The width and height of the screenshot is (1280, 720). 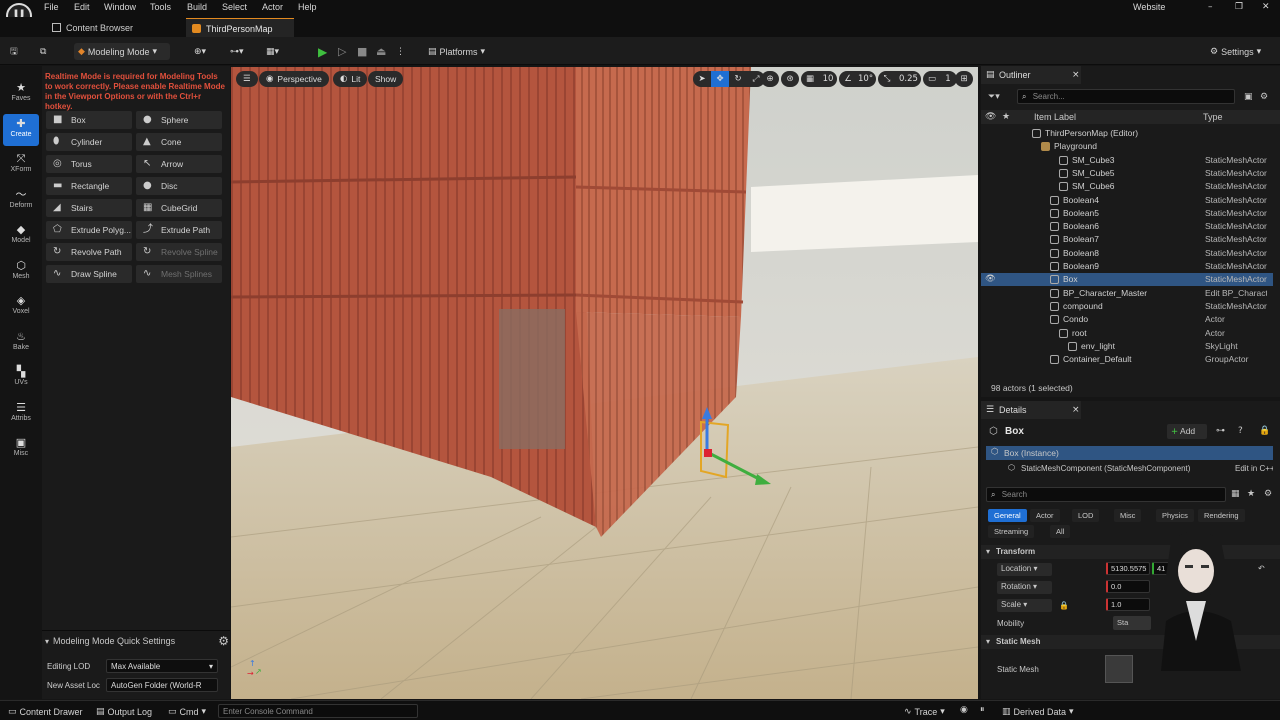 I want to click on pause-icon: ⏸, so click(x=982, y=710).